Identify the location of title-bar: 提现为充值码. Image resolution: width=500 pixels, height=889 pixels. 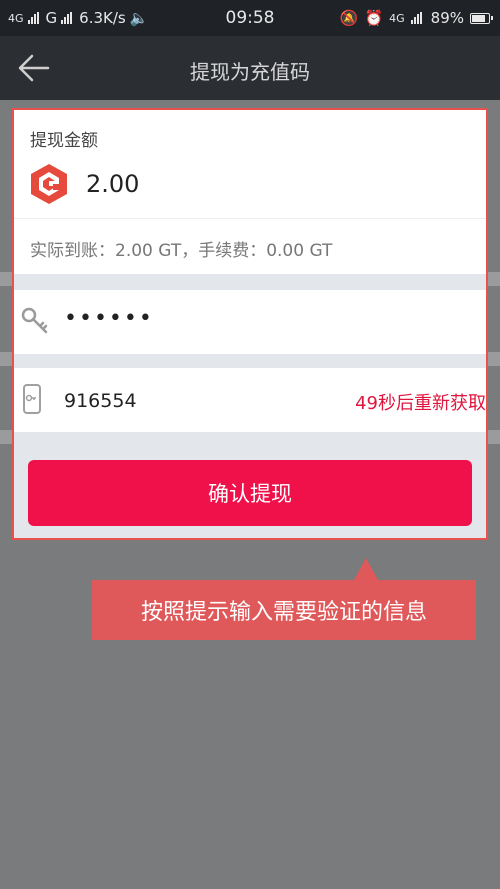
(250, 68).